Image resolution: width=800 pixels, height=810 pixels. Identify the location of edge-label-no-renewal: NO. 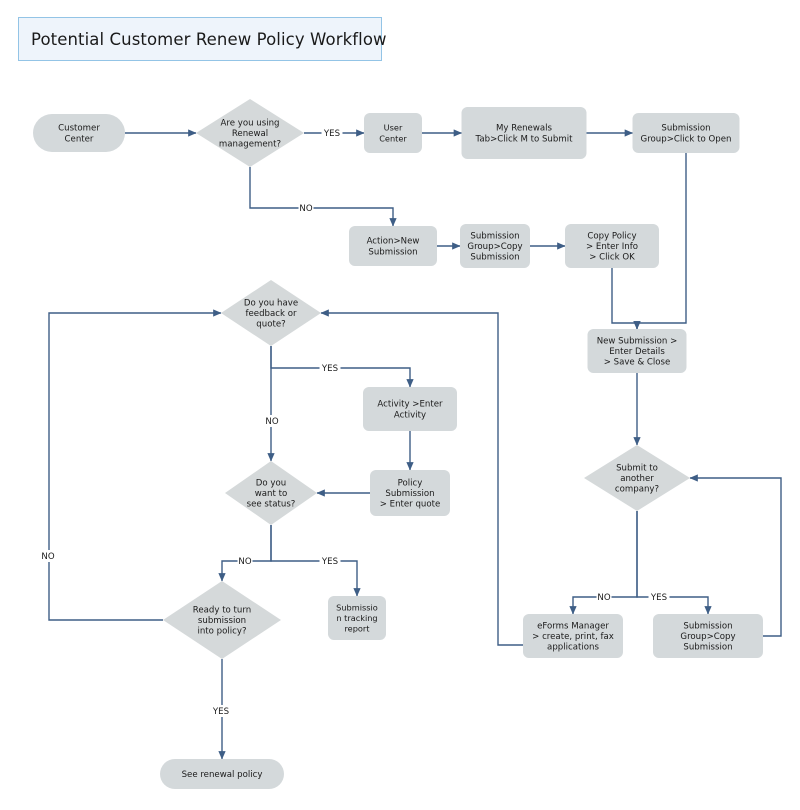
(306, 208).